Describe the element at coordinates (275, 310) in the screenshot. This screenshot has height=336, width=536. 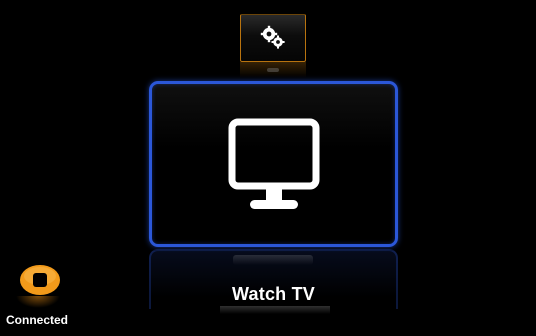
I see `title-reflection` at that location.